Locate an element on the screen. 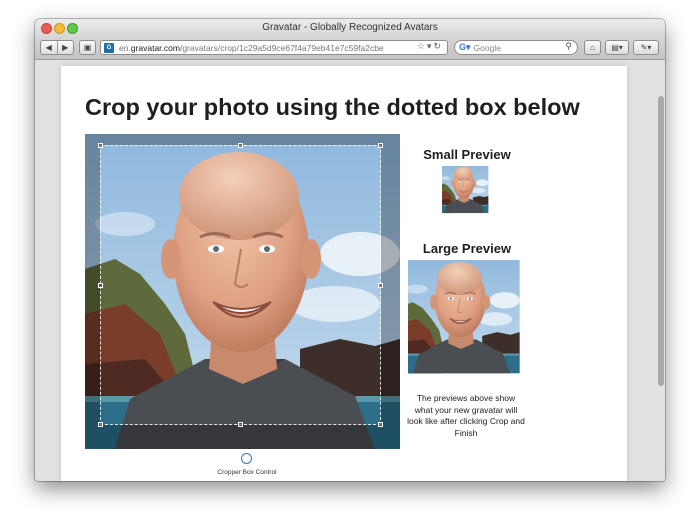 The width and height of the screenshot is (700, 529). cropper-box-control is located at coordinates (246, 458).